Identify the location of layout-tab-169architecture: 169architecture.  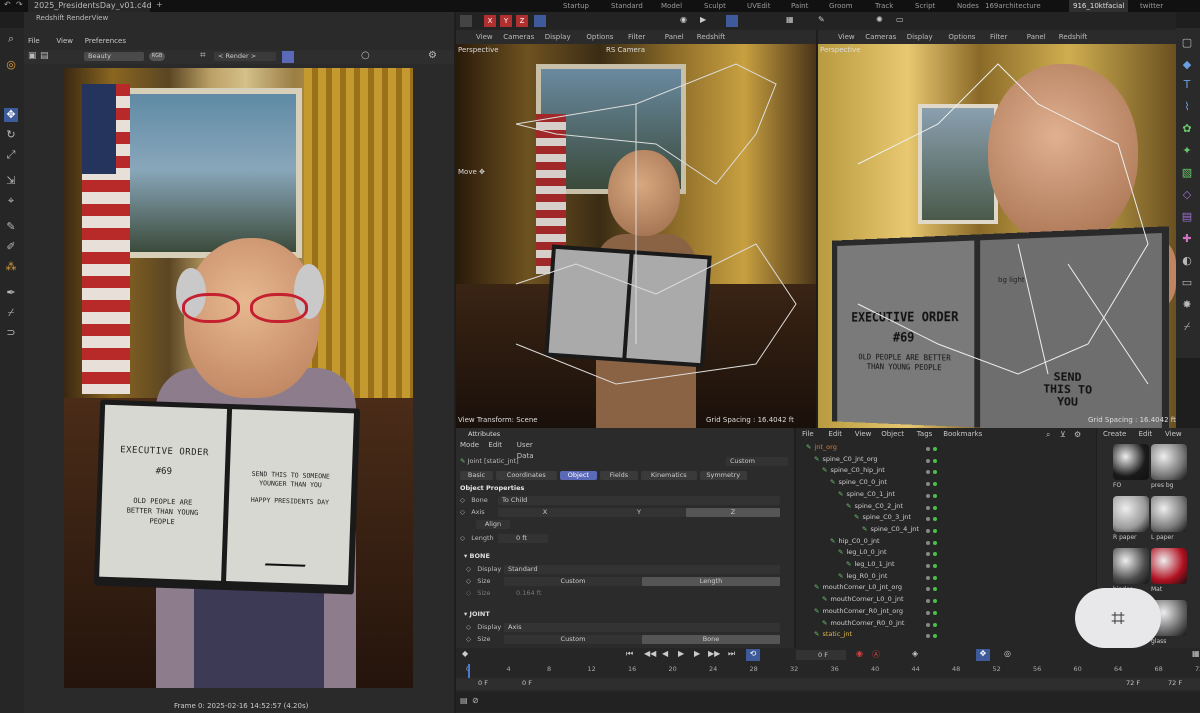
(1013, 6).